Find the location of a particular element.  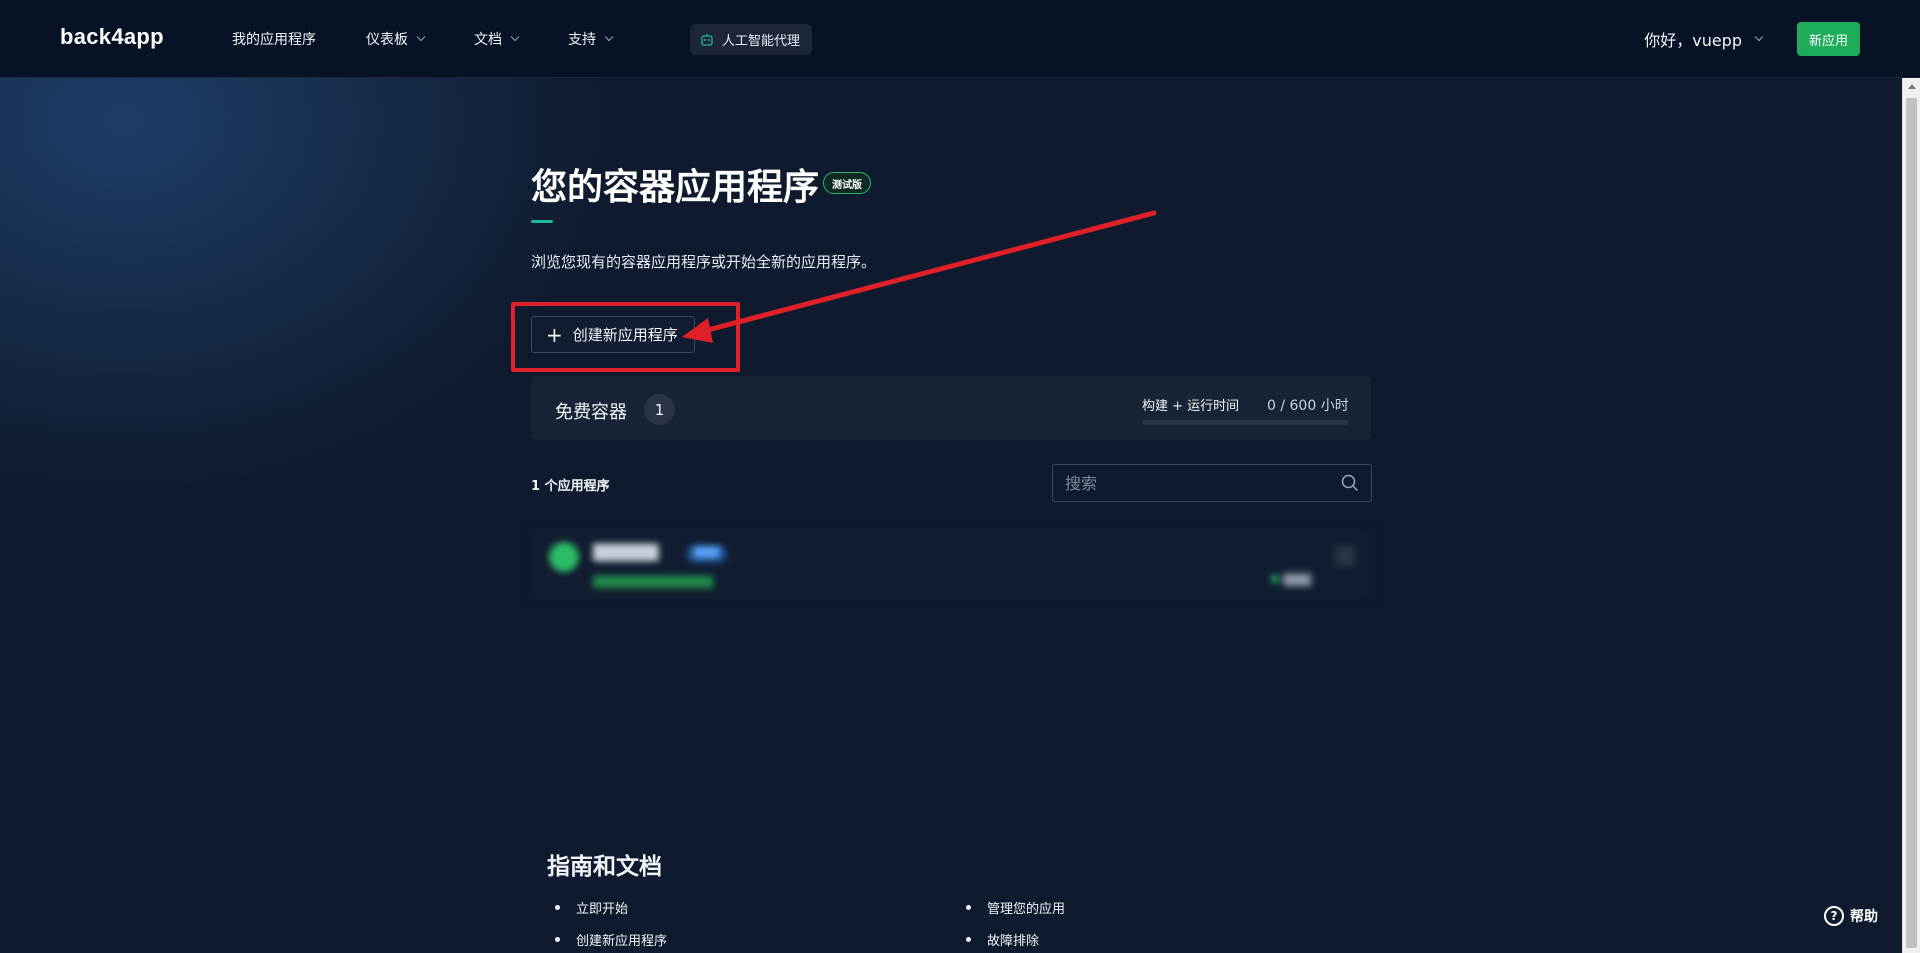

app-menu-icon is located at coordinates (1345, 556).